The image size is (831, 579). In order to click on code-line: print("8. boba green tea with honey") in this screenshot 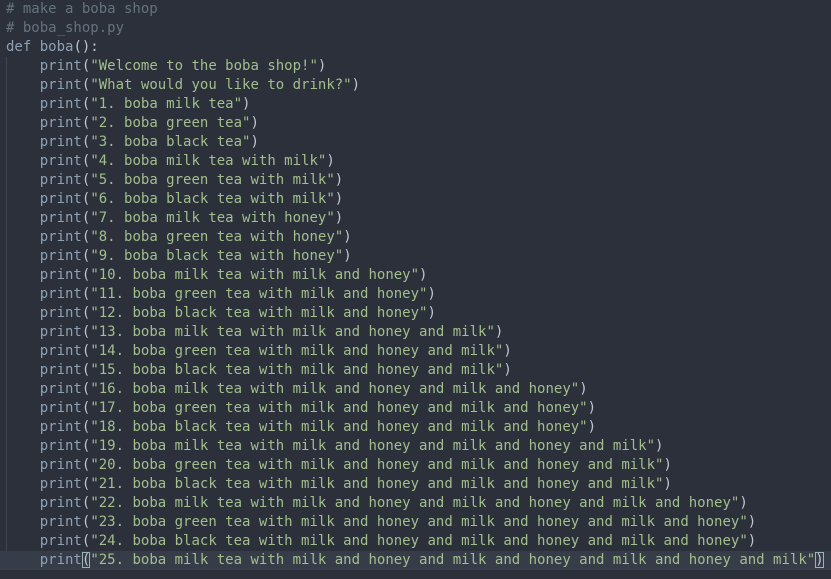, I will do `click(418, 237)`.